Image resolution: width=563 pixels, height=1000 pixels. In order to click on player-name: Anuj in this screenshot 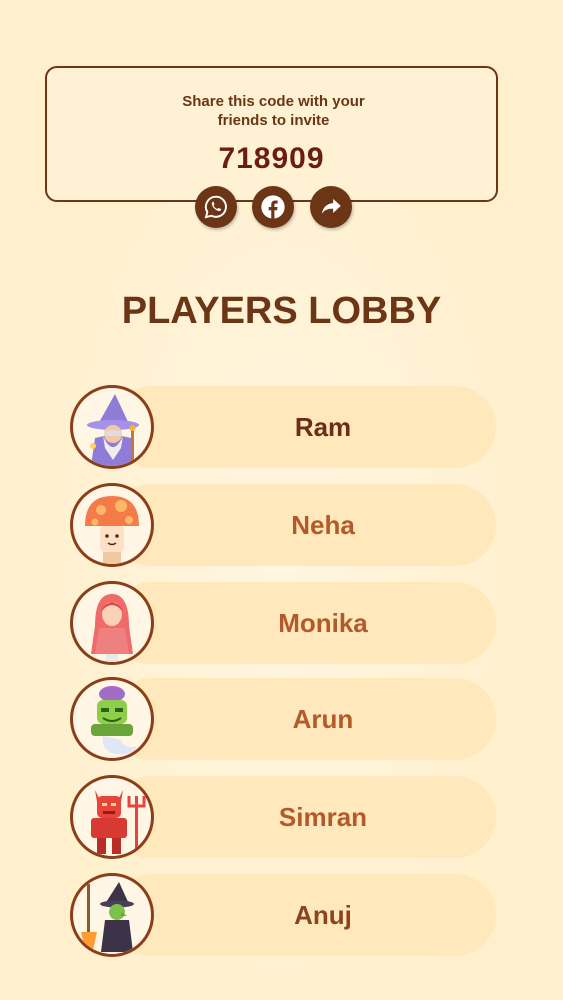, I will do `click(323, 915)`.